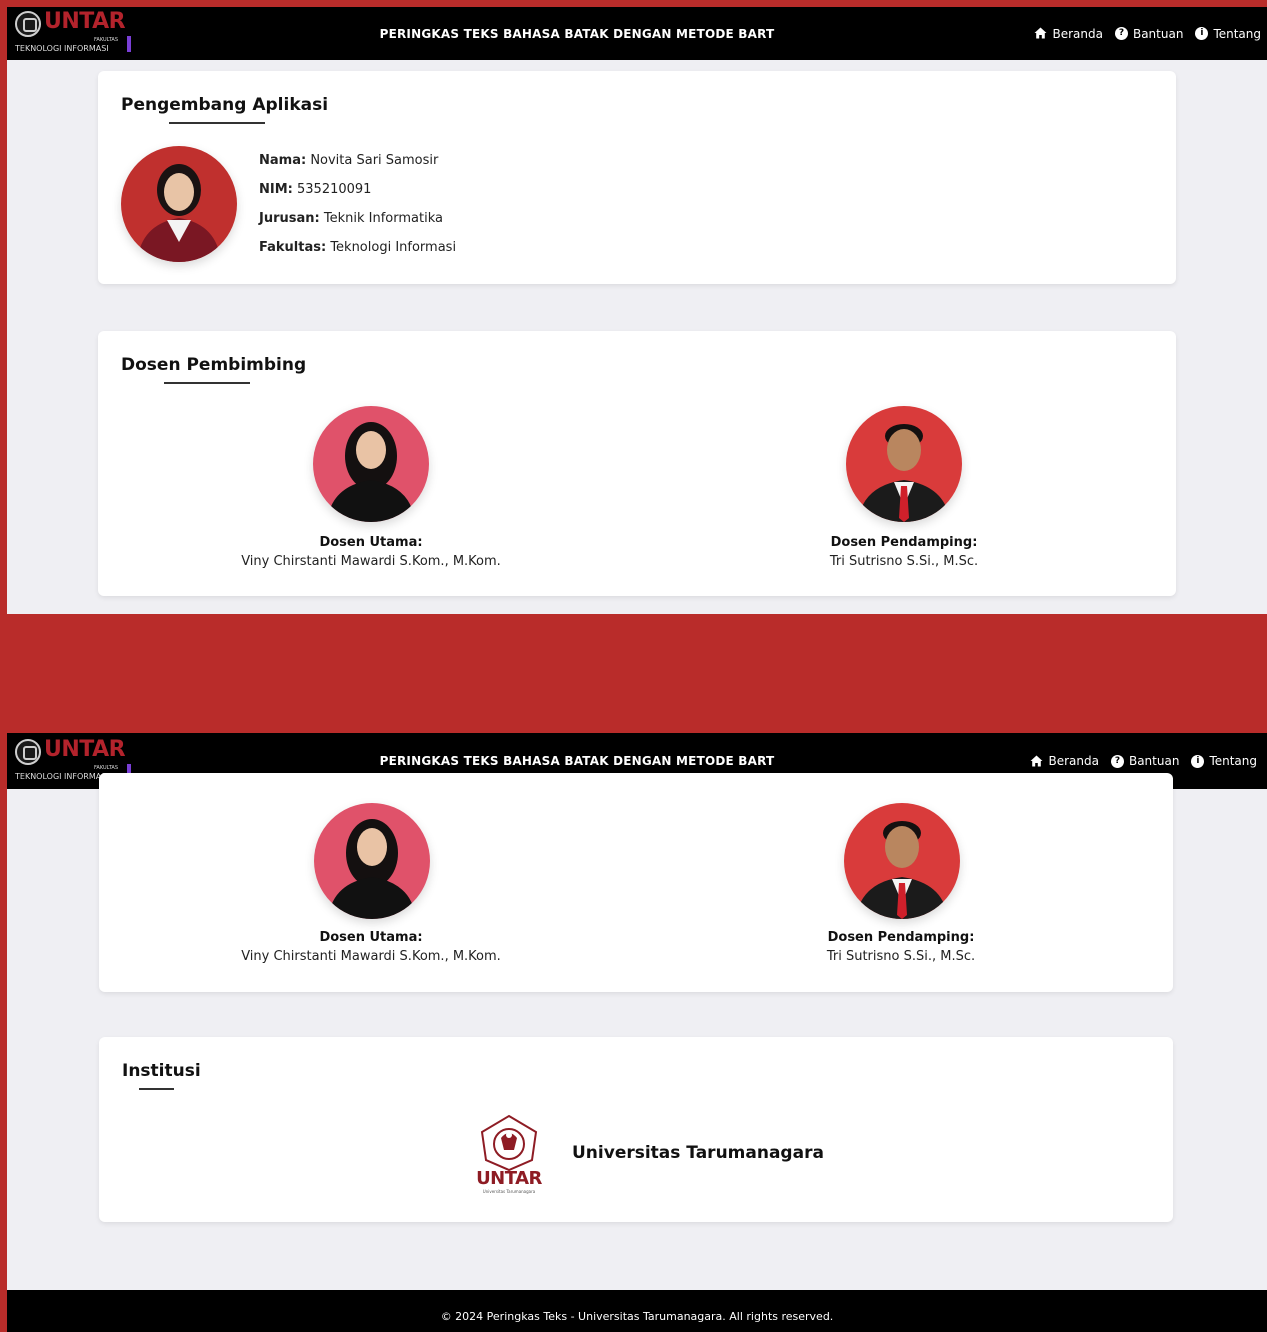 The width and height of the screenshot is (1267, 1332). I want to click on untar-logo-text: UNTAR, so click(509, 1178).